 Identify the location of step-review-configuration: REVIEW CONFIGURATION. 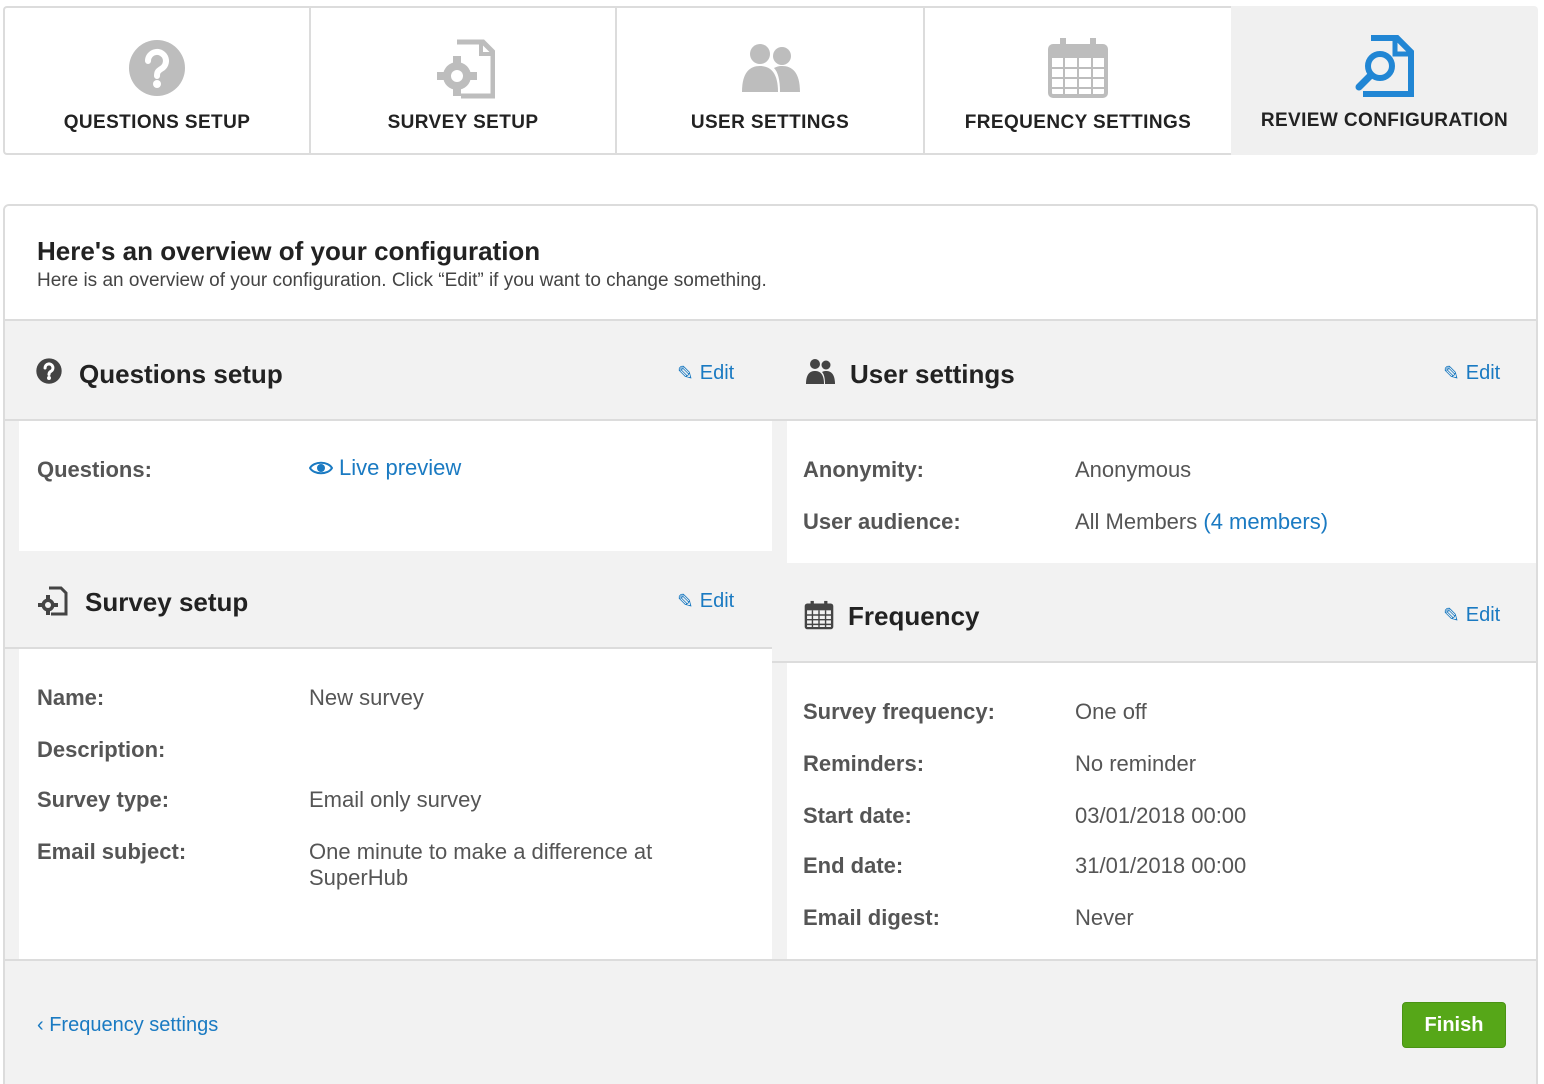
(1384, 80).